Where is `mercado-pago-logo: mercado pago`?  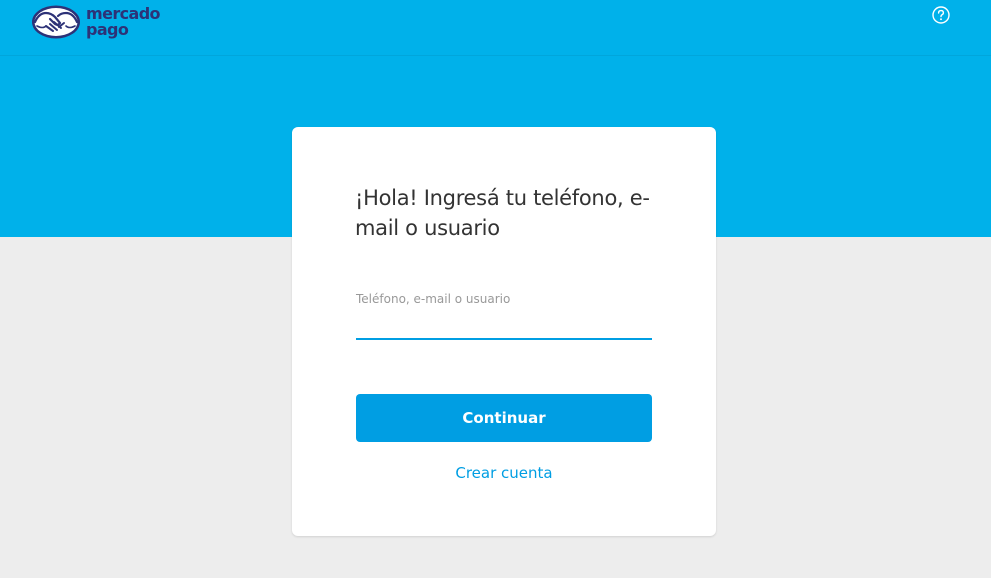
mercado-pago-logo: mercado pago is located at coordinates (96, 22).